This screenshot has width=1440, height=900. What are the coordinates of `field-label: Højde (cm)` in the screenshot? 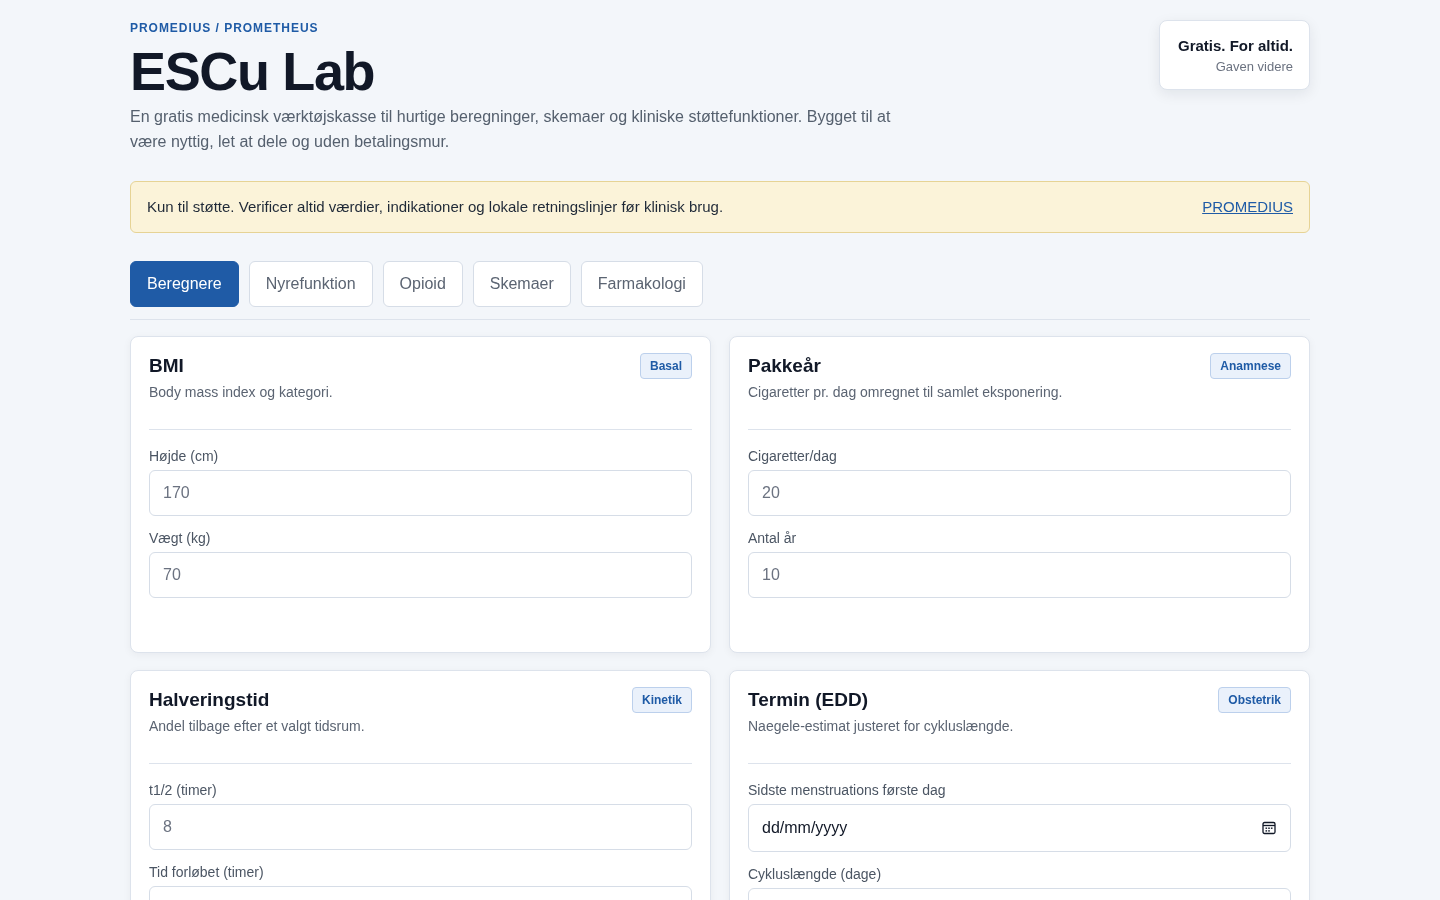 It's located at (184, 456).